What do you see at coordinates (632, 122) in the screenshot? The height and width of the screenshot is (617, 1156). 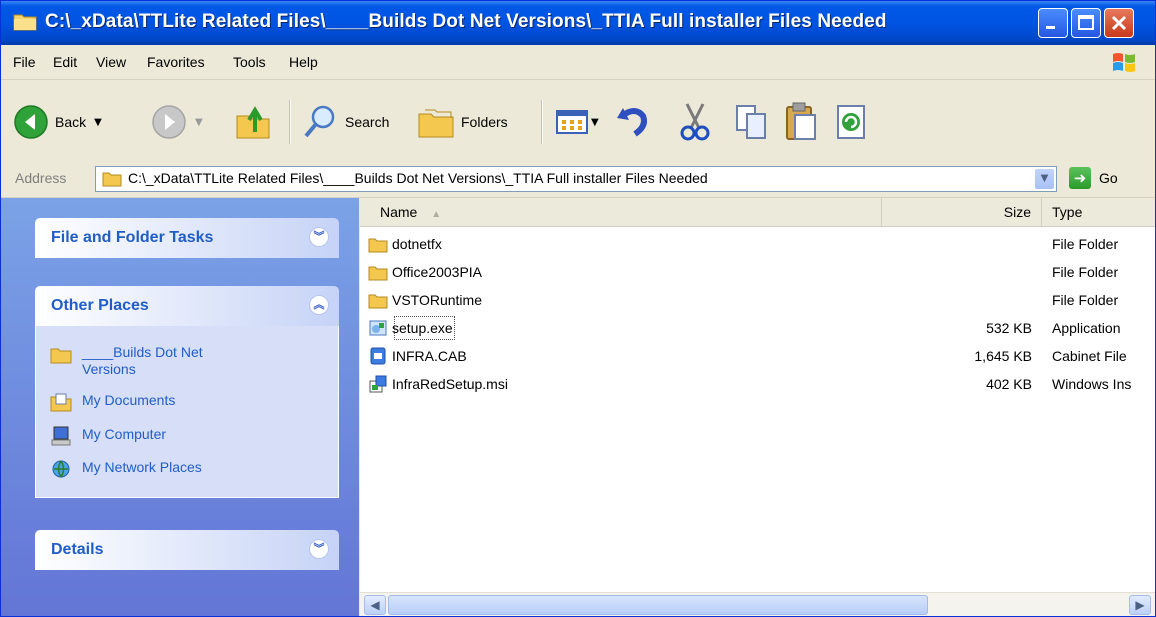 I see `undo-button` at bounding box center [632, 122].